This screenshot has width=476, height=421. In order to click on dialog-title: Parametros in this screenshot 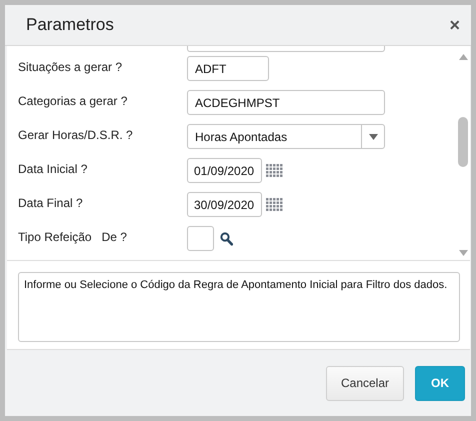, I will do `click(70, 25)`.